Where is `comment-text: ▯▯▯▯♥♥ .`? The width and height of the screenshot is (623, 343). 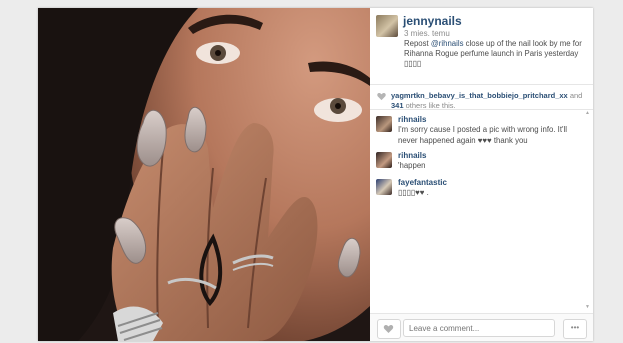
comment-text: ▯▯▯▯♥♥ . is located at coordinates (413, 192).